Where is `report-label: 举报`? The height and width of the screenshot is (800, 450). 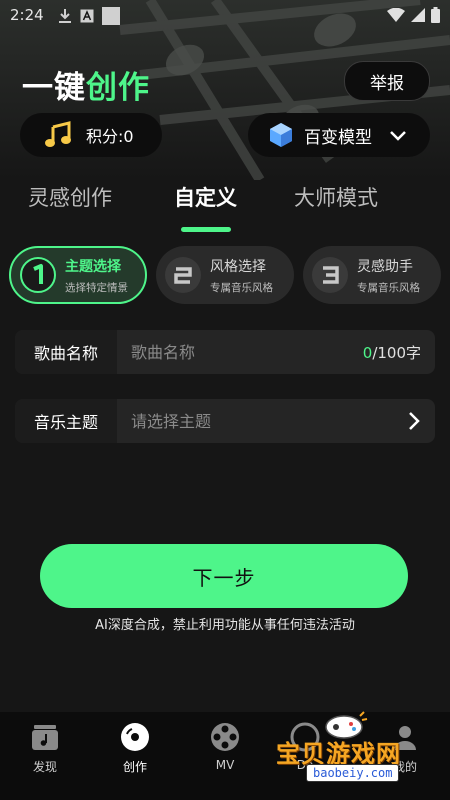
report-label: 举报 is located at coordinates (387, 83).